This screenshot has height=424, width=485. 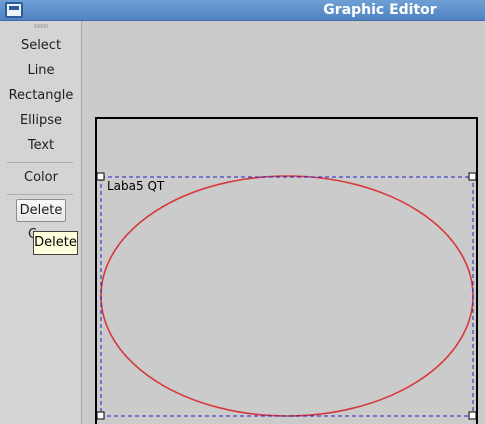 I want to click on delete-tooltip: Delete, so click(x=55, y=243).